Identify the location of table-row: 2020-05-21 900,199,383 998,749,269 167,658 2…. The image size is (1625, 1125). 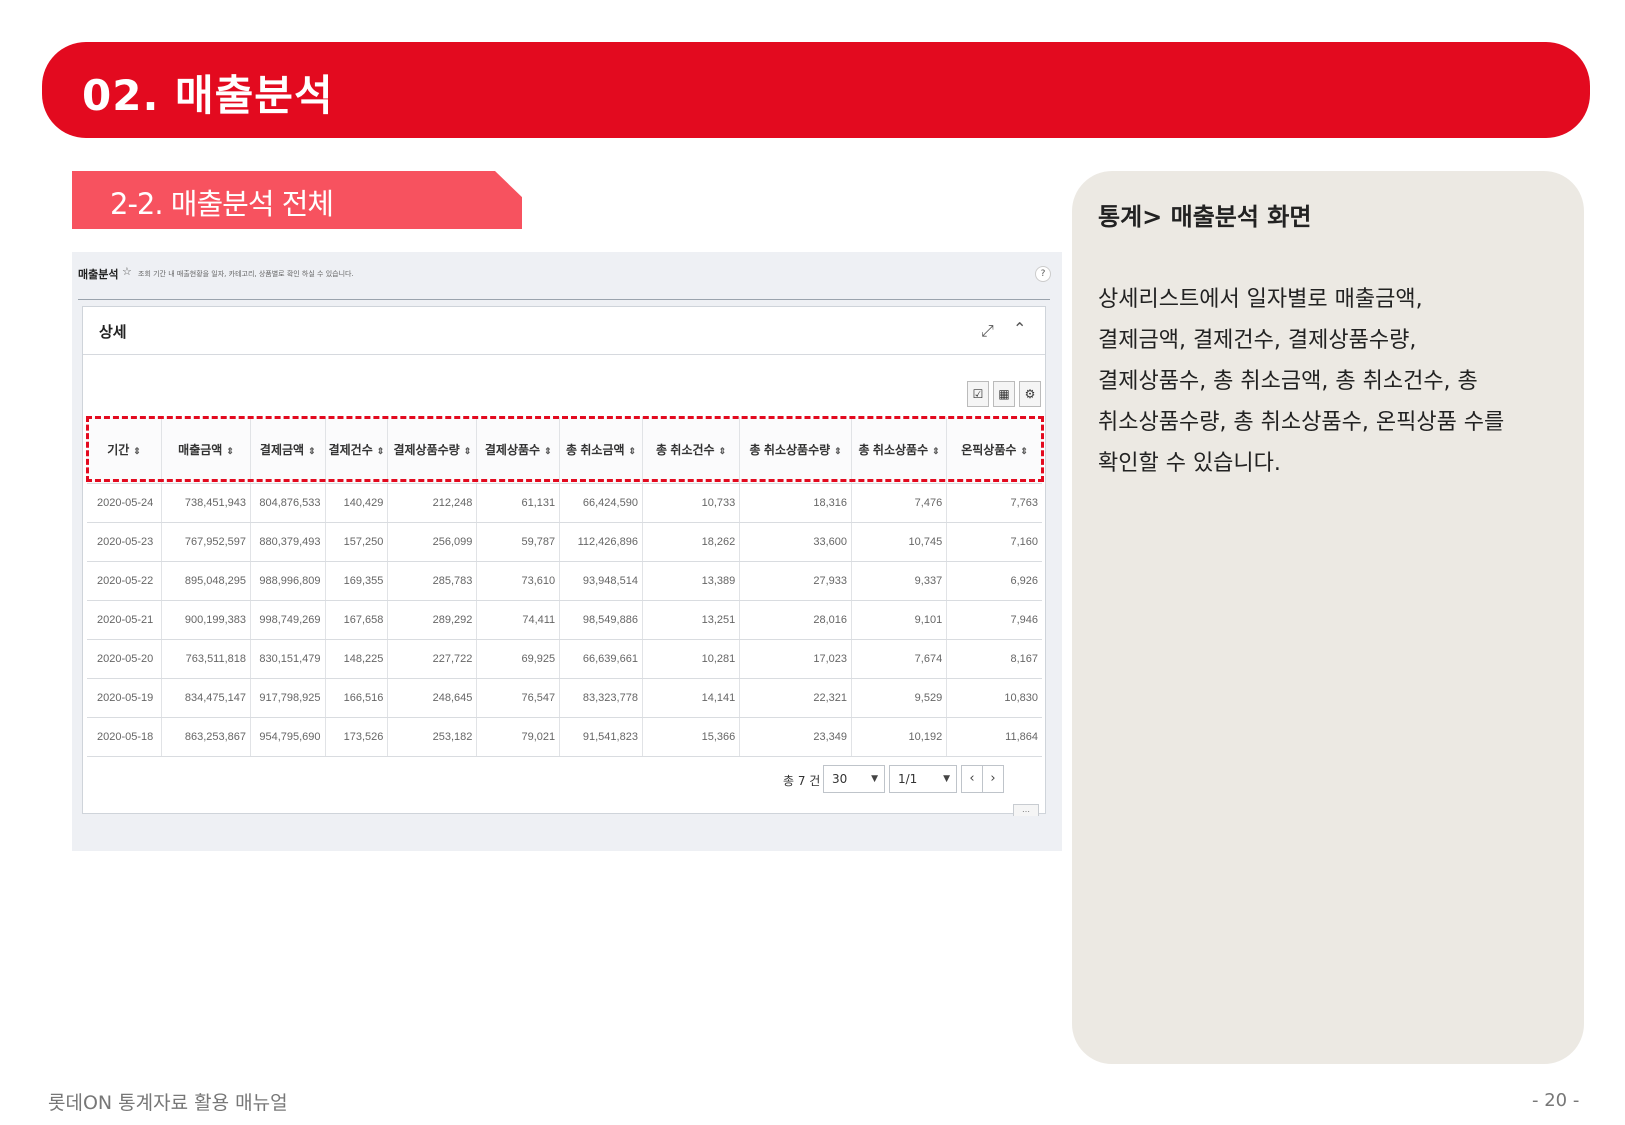
(564, 620).